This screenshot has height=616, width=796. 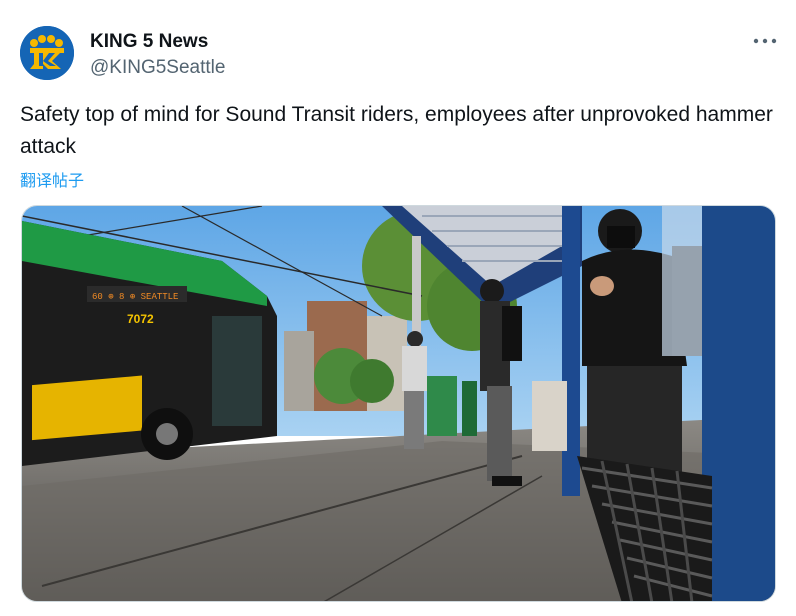 I want to click on author-handle: @KING5Seattle, so click(x=157, y=68).